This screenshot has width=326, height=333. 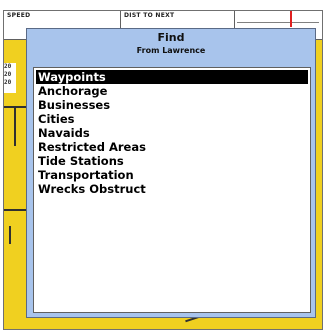 What do you see at coordinates (172, 133) in the screenshot?
I see `list-item-navaids: Navaids` at bounding box center [172, 133].